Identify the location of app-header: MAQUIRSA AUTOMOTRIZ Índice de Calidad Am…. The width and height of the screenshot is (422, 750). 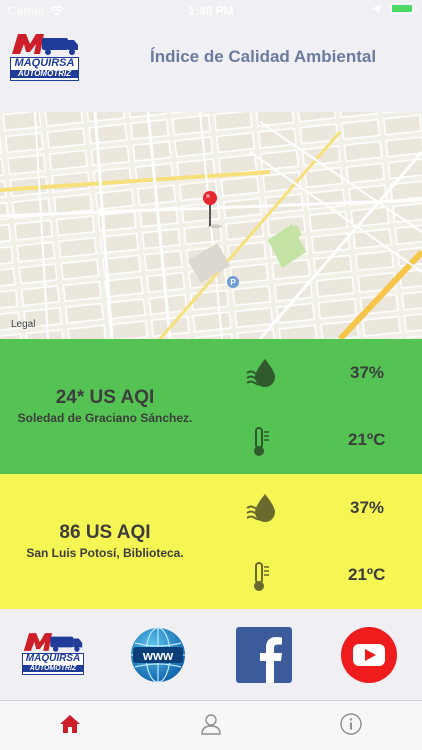
(211, 67).